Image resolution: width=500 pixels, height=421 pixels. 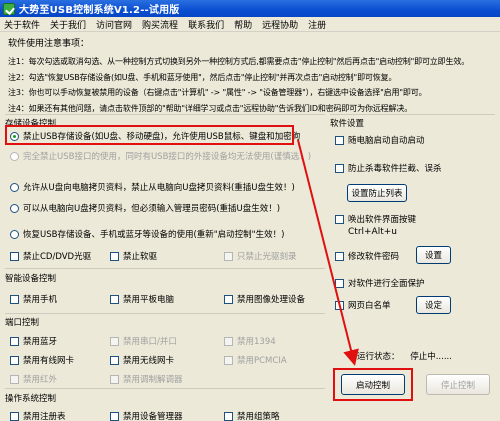 I want to click on checkbox-block-pcmcia: 禁用PCMCIA, so click(x=255, y=360).